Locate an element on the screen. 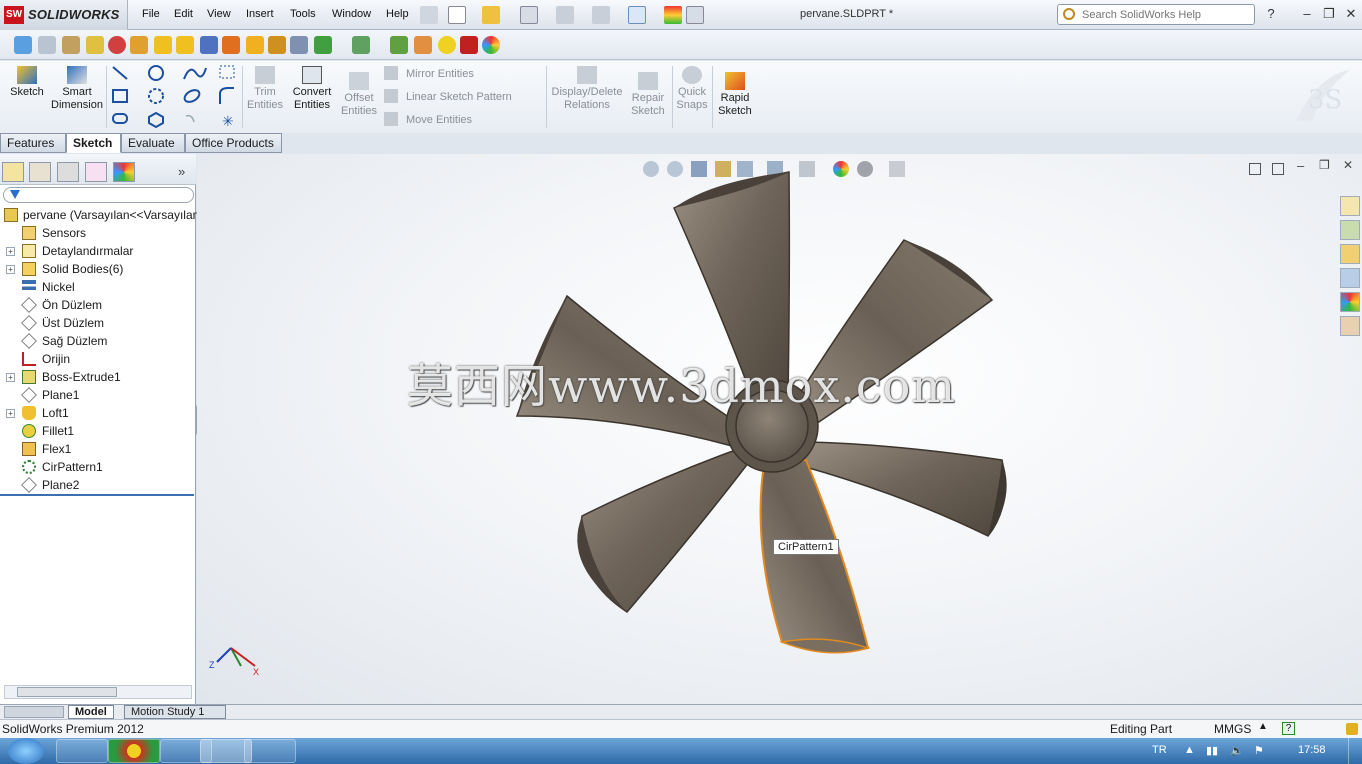 The width and height of the screenshot is (1362, 764). start-button is located at coordinates (26, 751).